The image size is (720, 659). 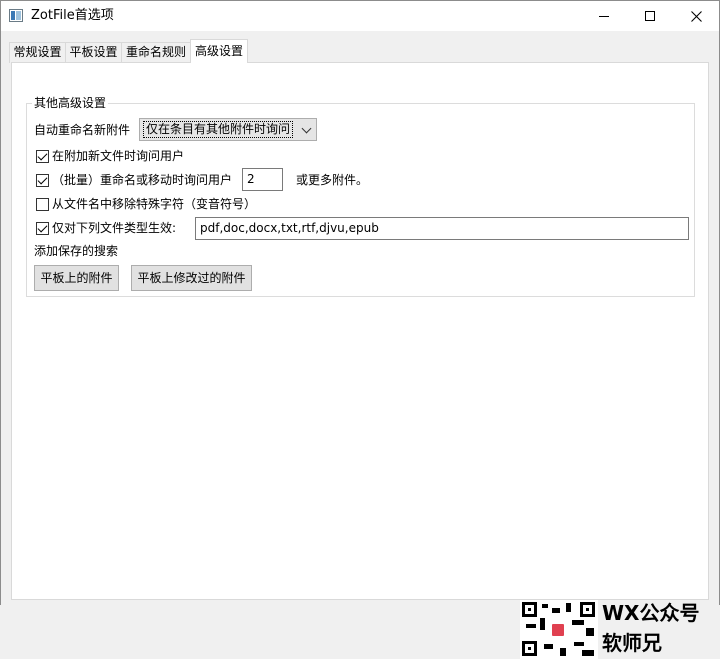 I want to click on ask-on-attach-label: 在附加新文件时询问用户, so click(x=118, y=156).